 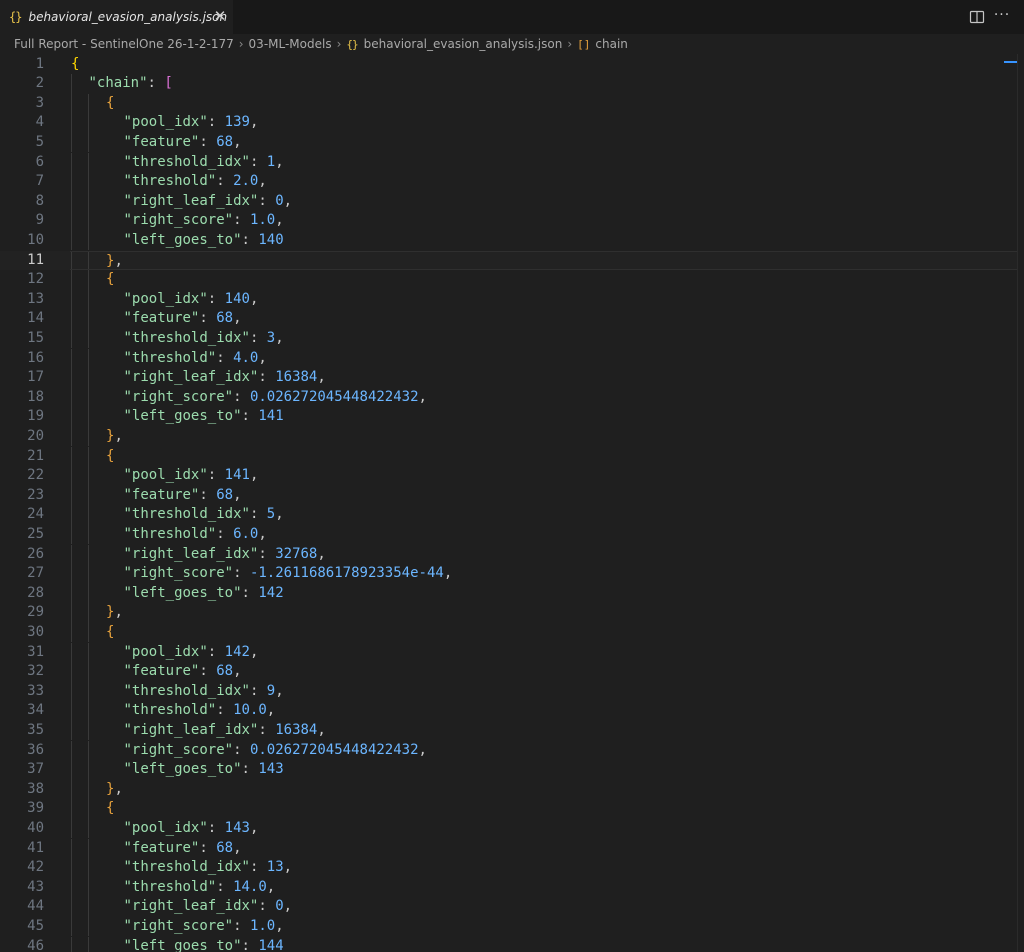 I want to click on code-line: 39 {, so click(x=509, y=809).